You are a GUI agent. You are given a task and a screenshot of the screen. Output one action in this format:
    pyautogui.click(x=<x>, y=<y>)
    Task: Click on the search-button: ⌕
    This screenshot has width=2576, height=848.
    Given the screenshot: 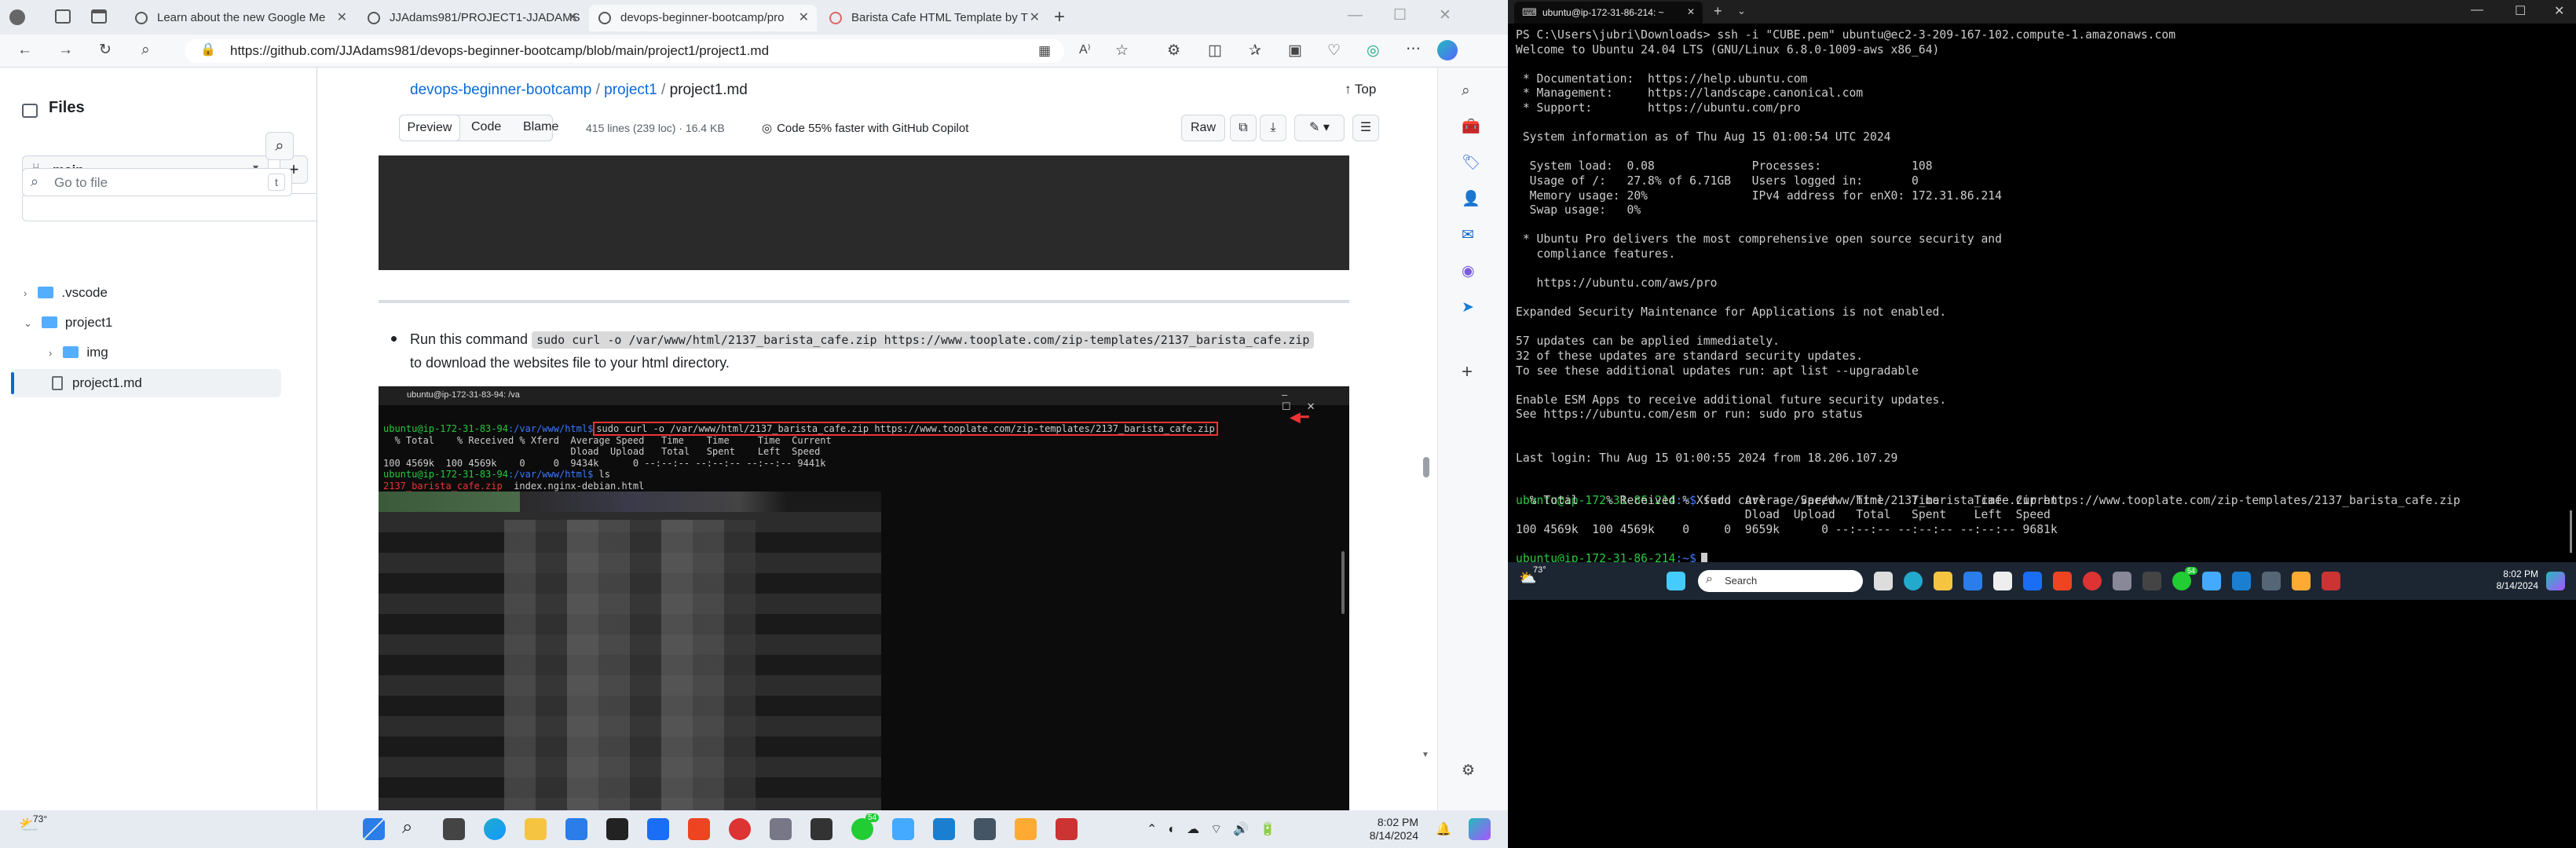 What is the action you would take?
    pyautogui.click(x=279, y=146)
    